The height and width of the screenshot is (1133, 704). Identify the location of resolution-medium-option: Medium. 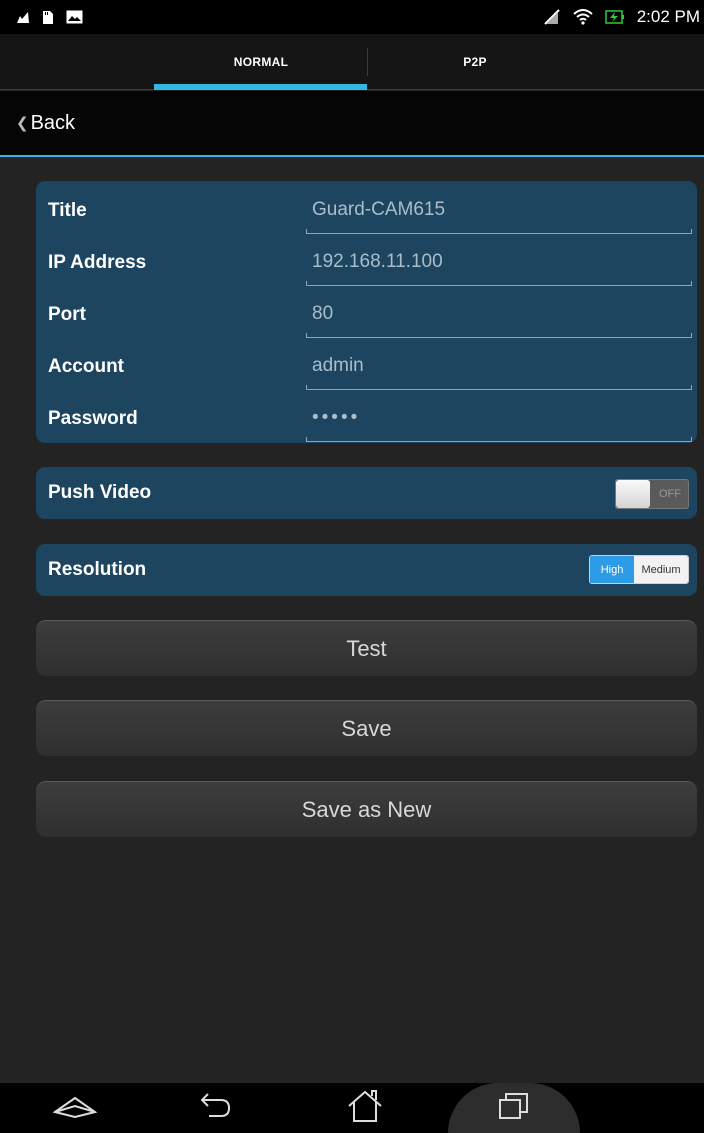
(661, 569).